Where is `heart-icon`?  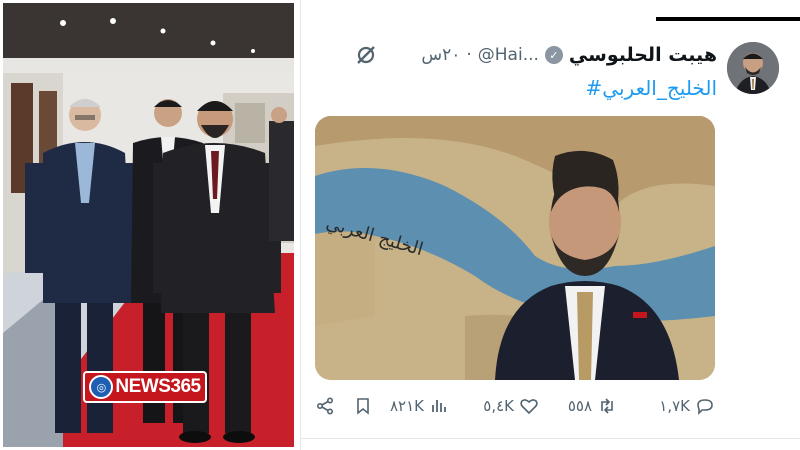
heart-icon is located at coordinates (529, 407).